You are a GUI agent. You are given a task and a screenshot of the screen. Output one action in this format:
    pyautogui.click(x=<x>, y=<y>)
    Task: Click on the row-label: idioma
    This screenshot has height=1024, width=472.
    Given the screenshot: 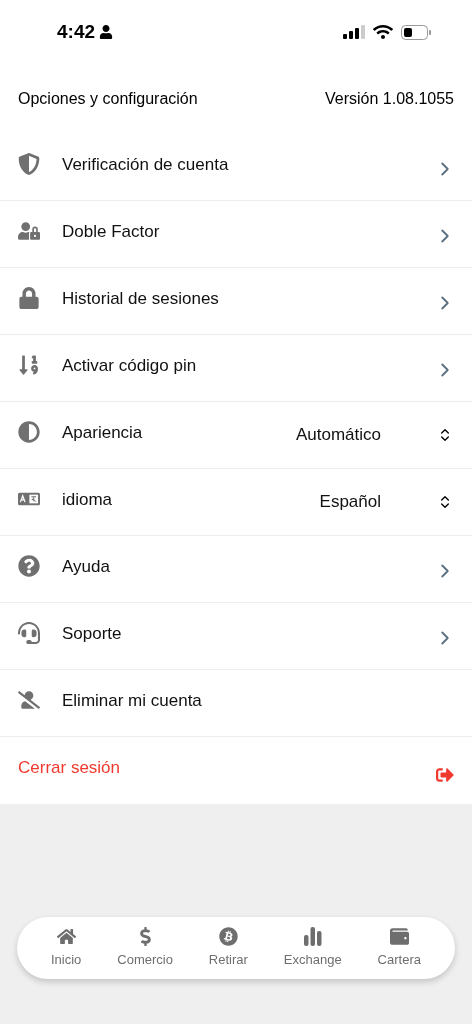 What is the action you would take?
    pyautogui.click(x=87, y=500)
    